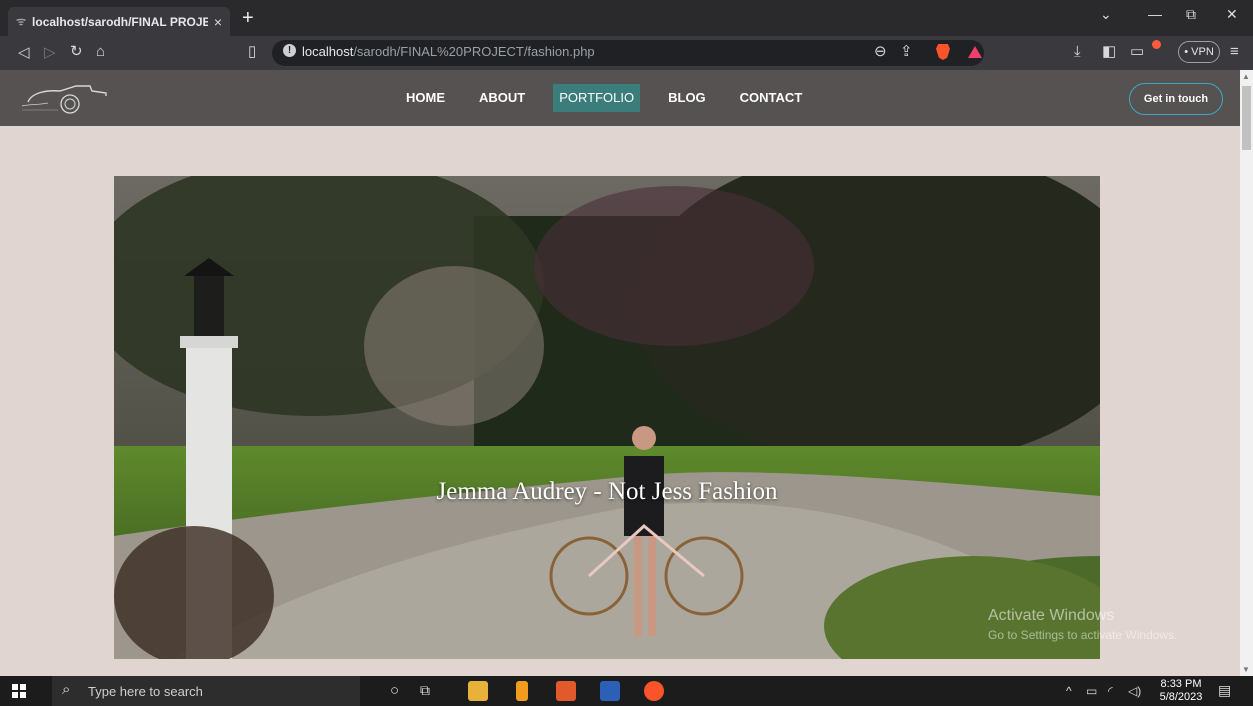  What do you see at coordinates (425, 98) in the screenshot?
I see `nav-home: HOME` at bounding box center [425, 98].